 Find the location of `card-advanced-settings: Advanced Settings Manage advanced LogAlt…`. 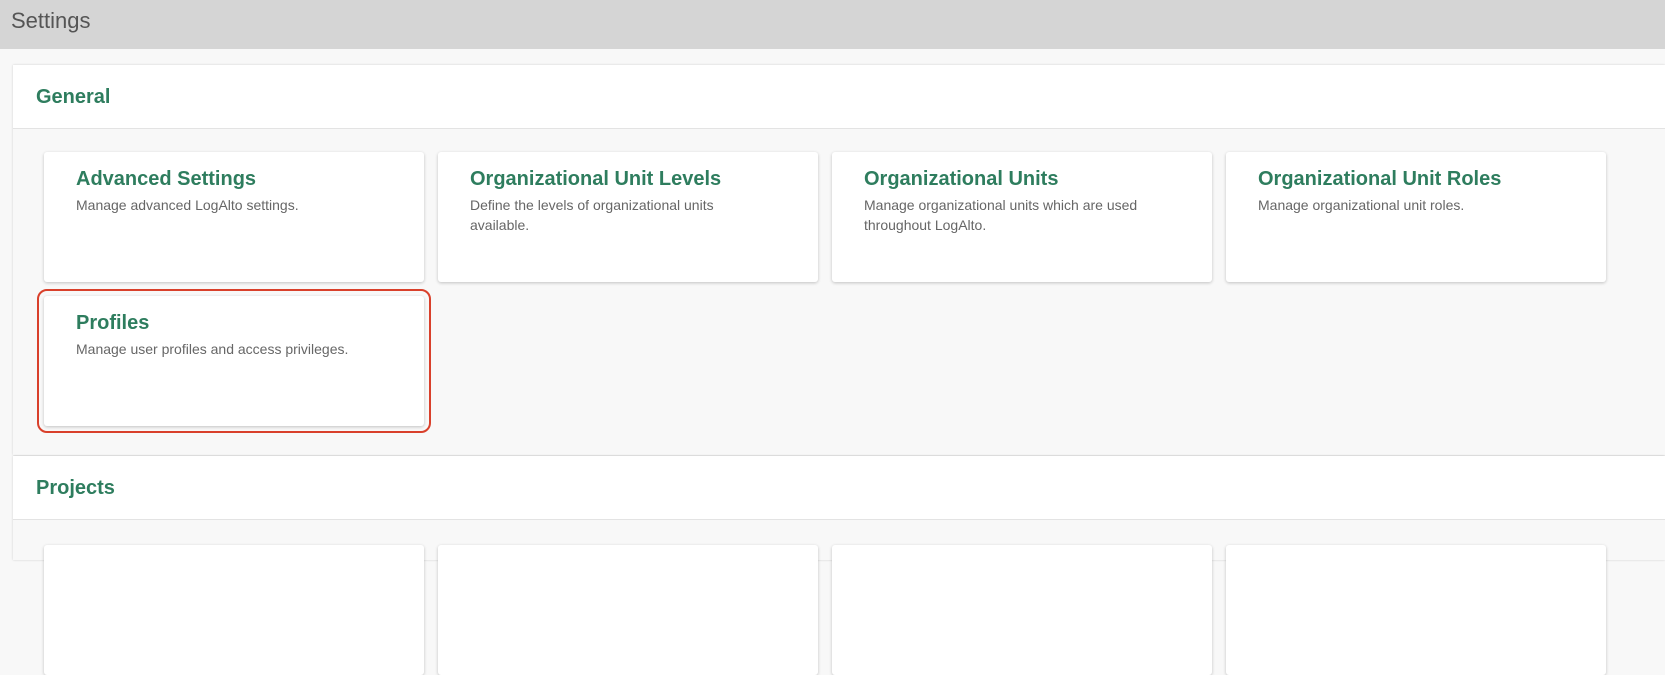

card-advanced-settings: Advanced Settings Manage advanced LogAlt… is located at coordinates (234, 217).